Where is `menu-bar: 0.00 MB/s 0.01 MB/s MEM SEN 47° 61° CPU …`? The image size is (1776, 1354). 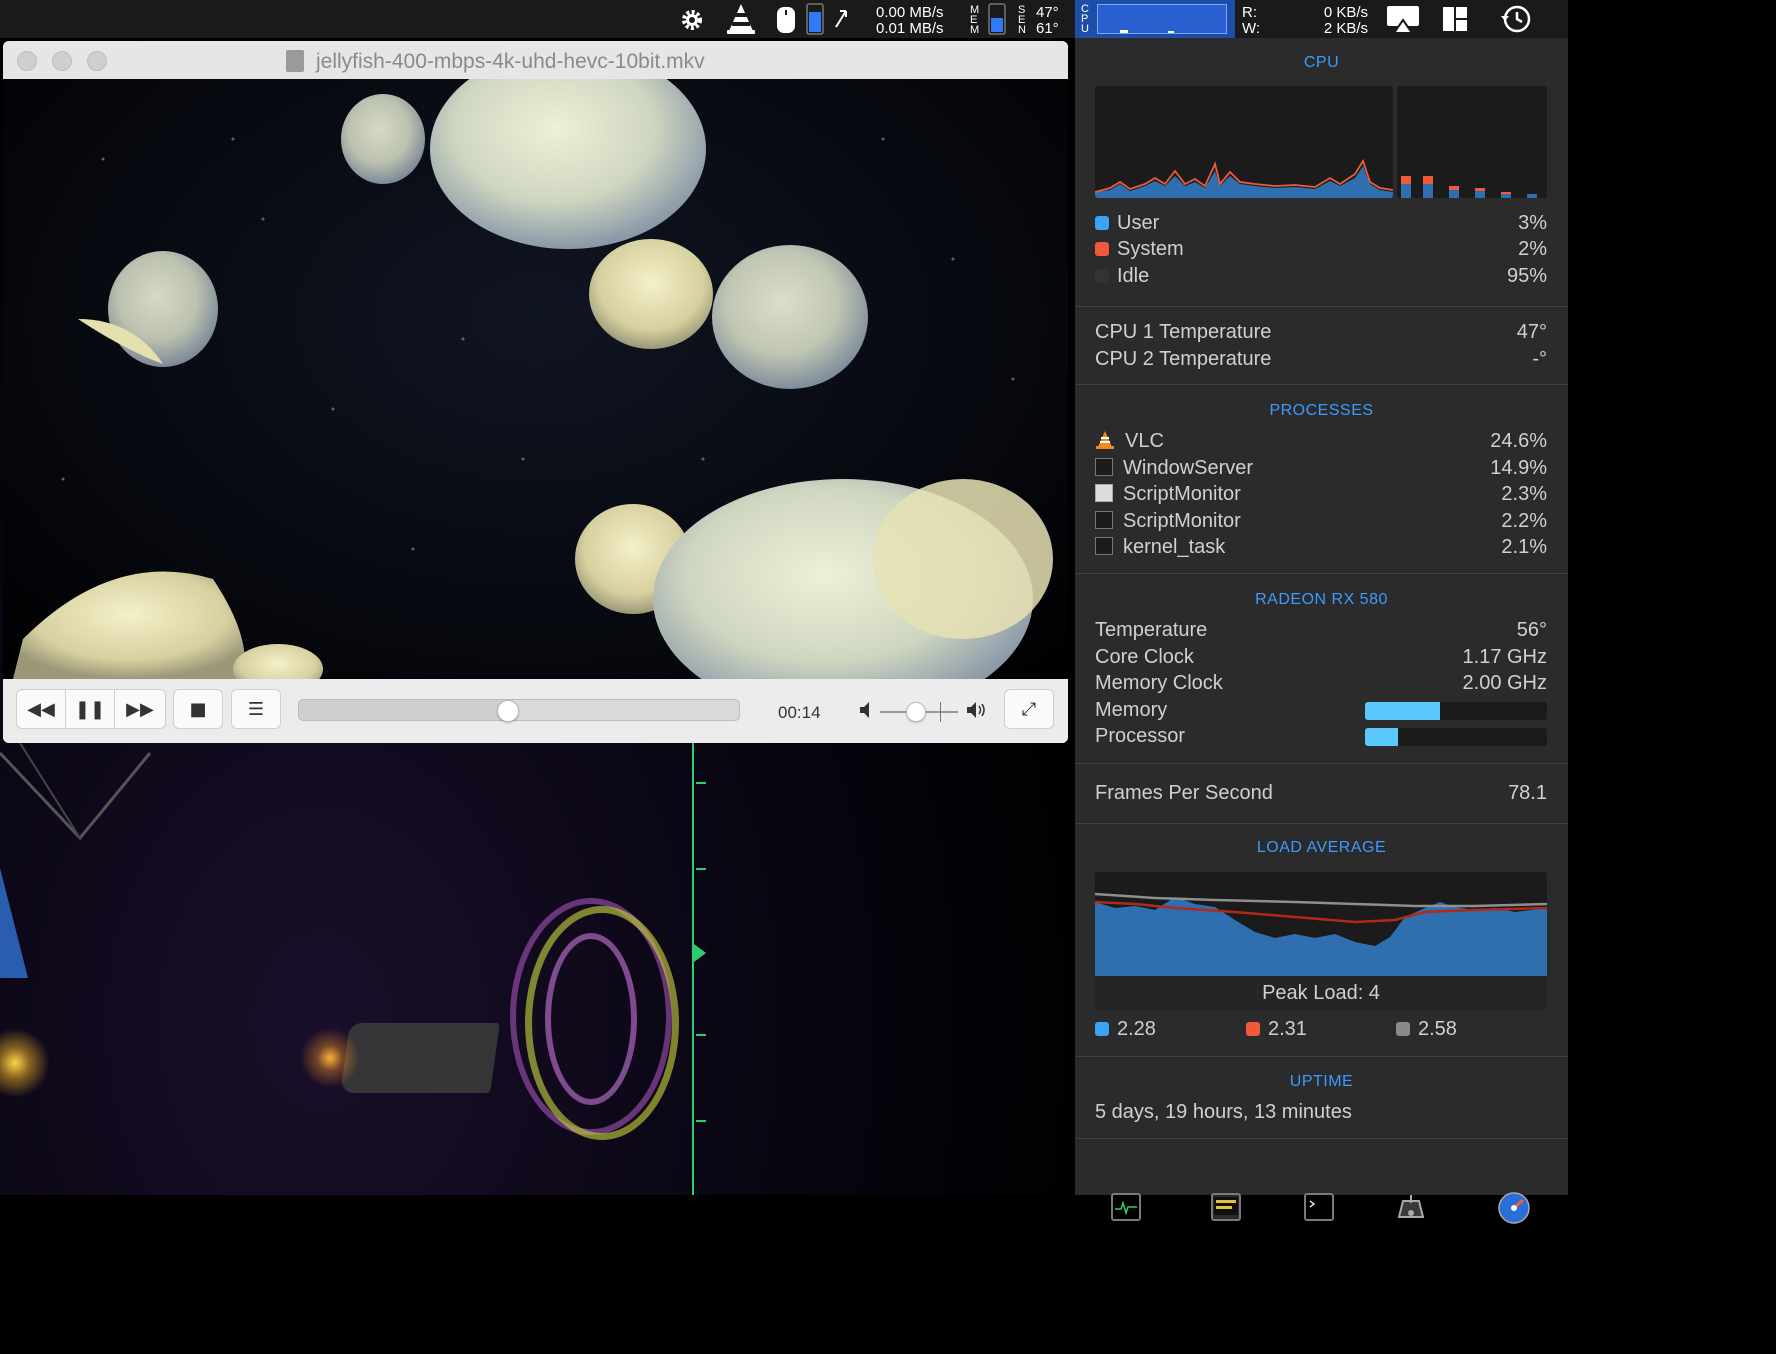
menu-bar: 0.00 MB/s 0.01 MB/s MEM SEN 47° 61° CPU … is located at coordinates (784, 19).